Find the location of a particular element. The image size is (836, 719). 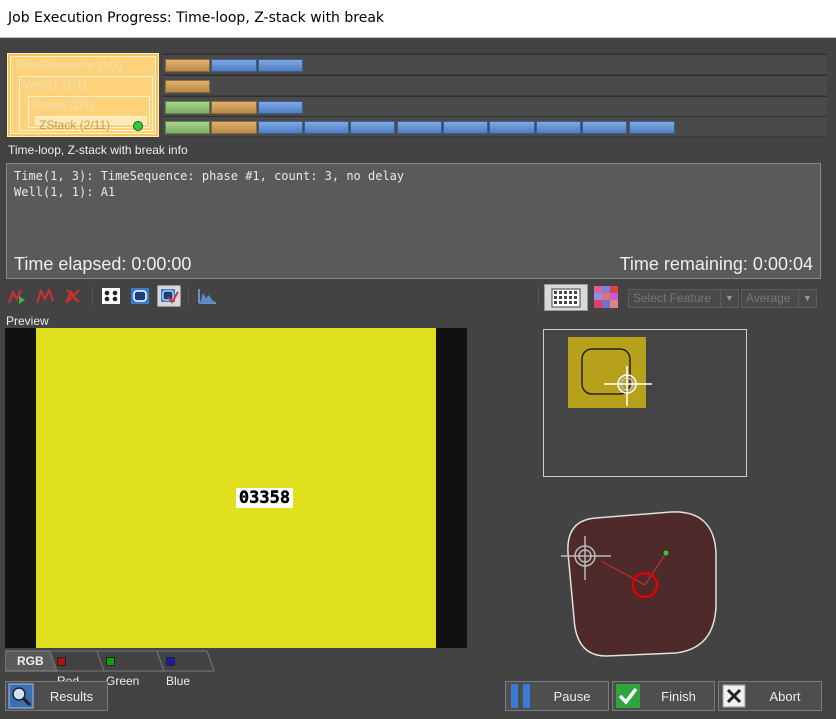

feature-grid-button is located at coordinates (566, 297).